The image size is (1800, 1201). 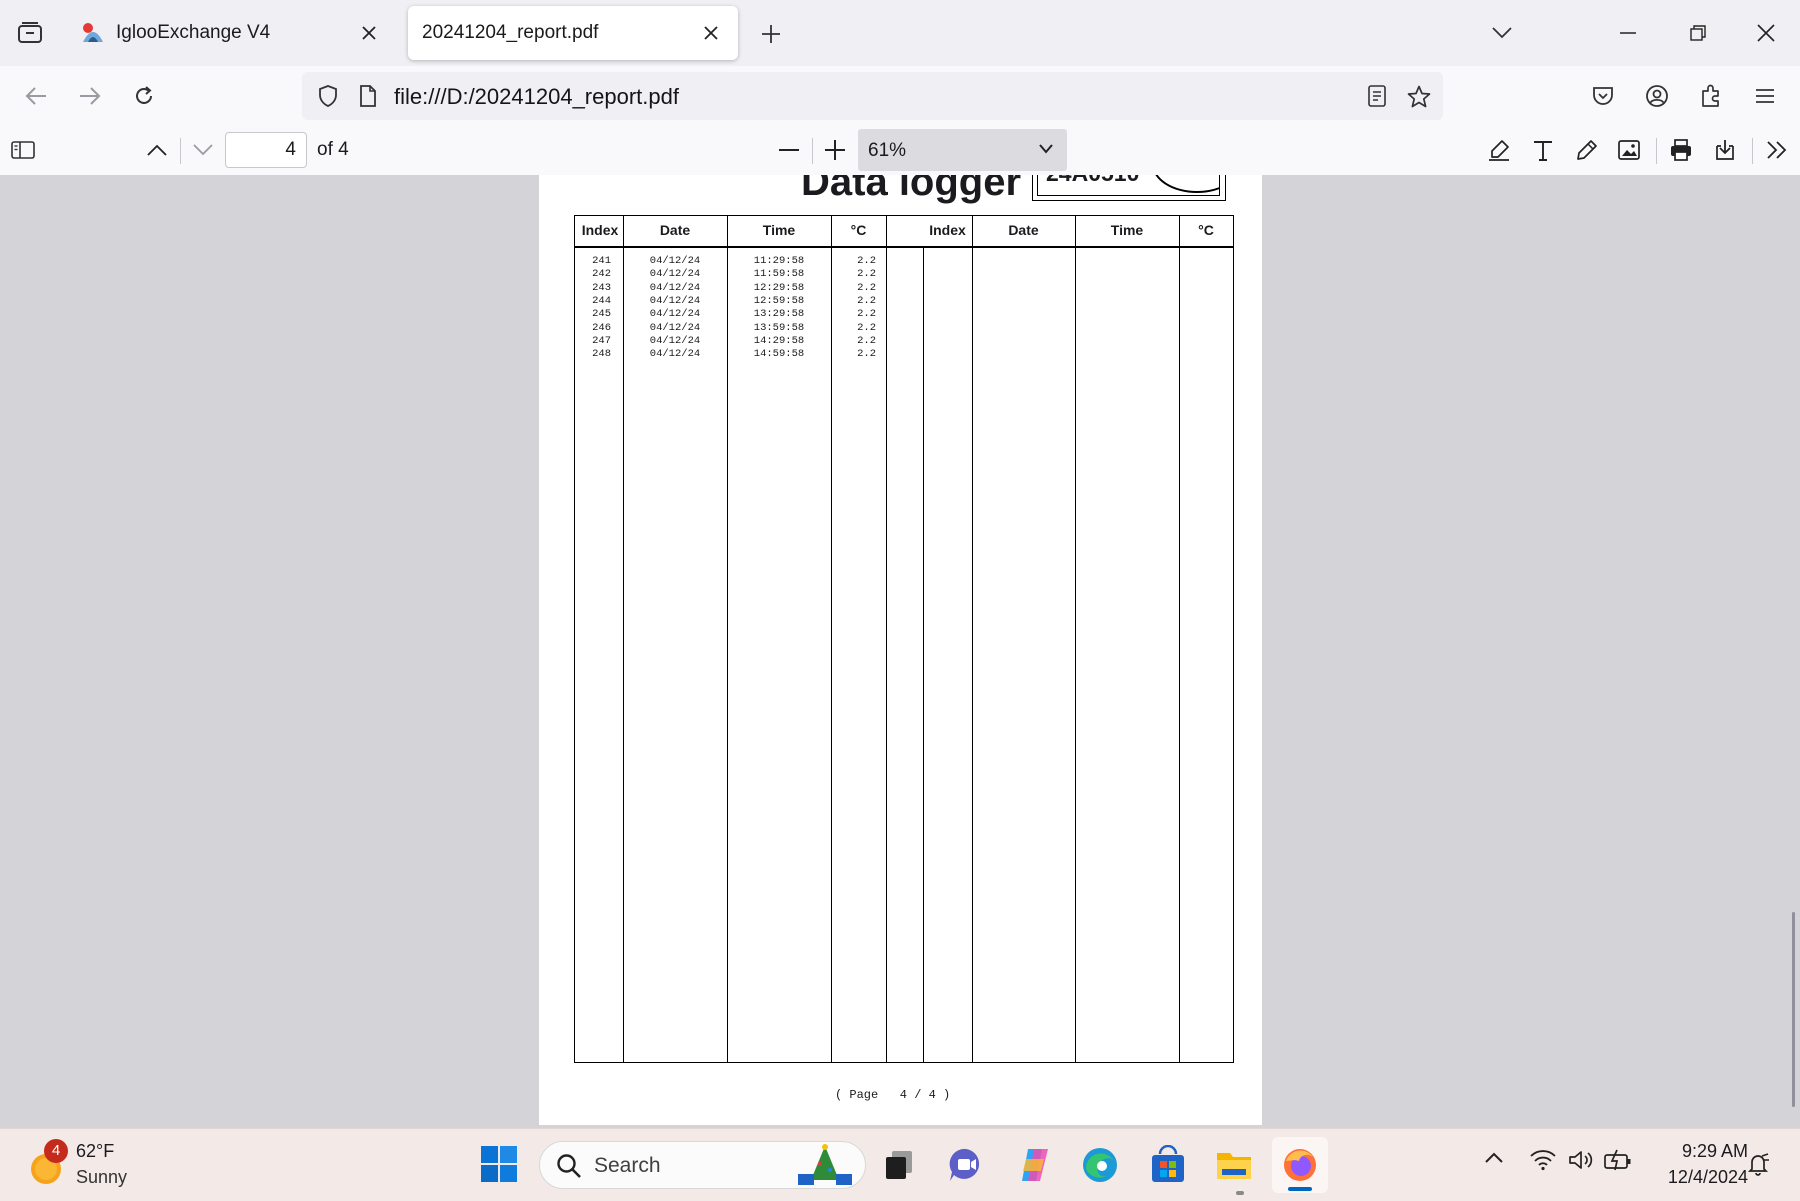 I want to click on back-arrow-icon, so click(x=36, y=96).